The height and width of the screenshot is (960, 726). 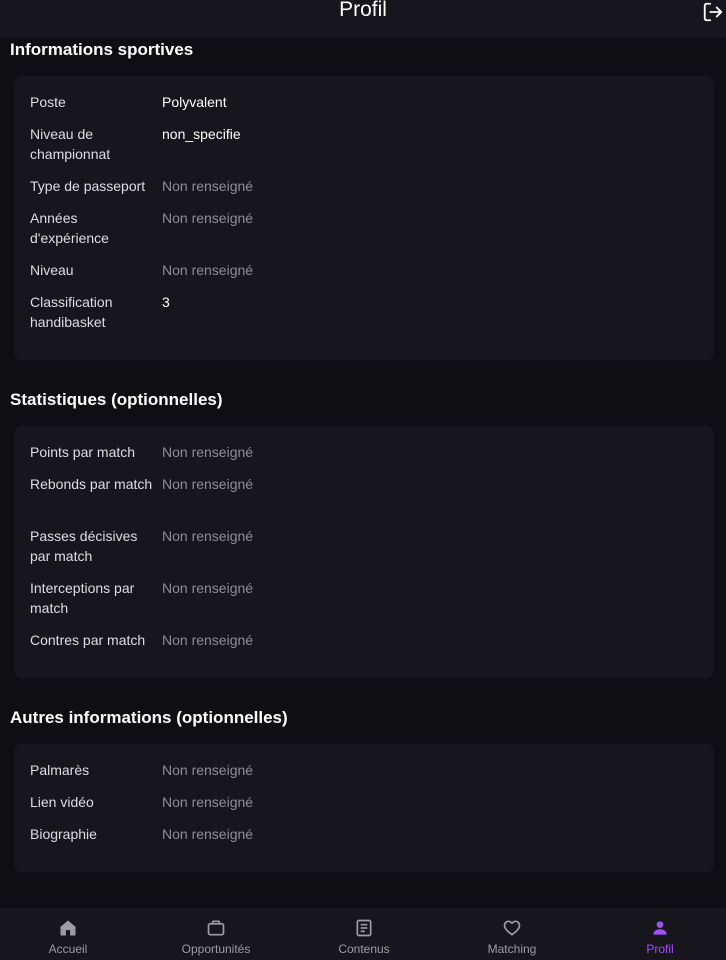 What do you see at coordinates (83, 452) in the screenshot?
I see `row-label: Points par match` at bounding box center [83, 452].